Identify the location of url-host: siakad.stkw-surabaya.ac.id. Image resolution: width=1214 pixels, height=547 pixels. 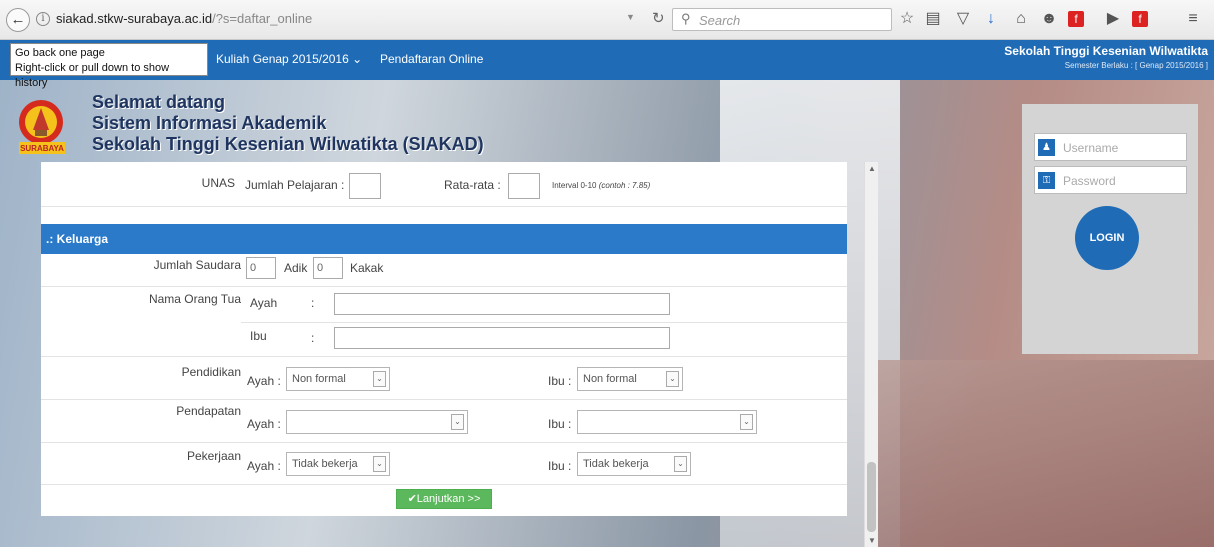
(134, 18).